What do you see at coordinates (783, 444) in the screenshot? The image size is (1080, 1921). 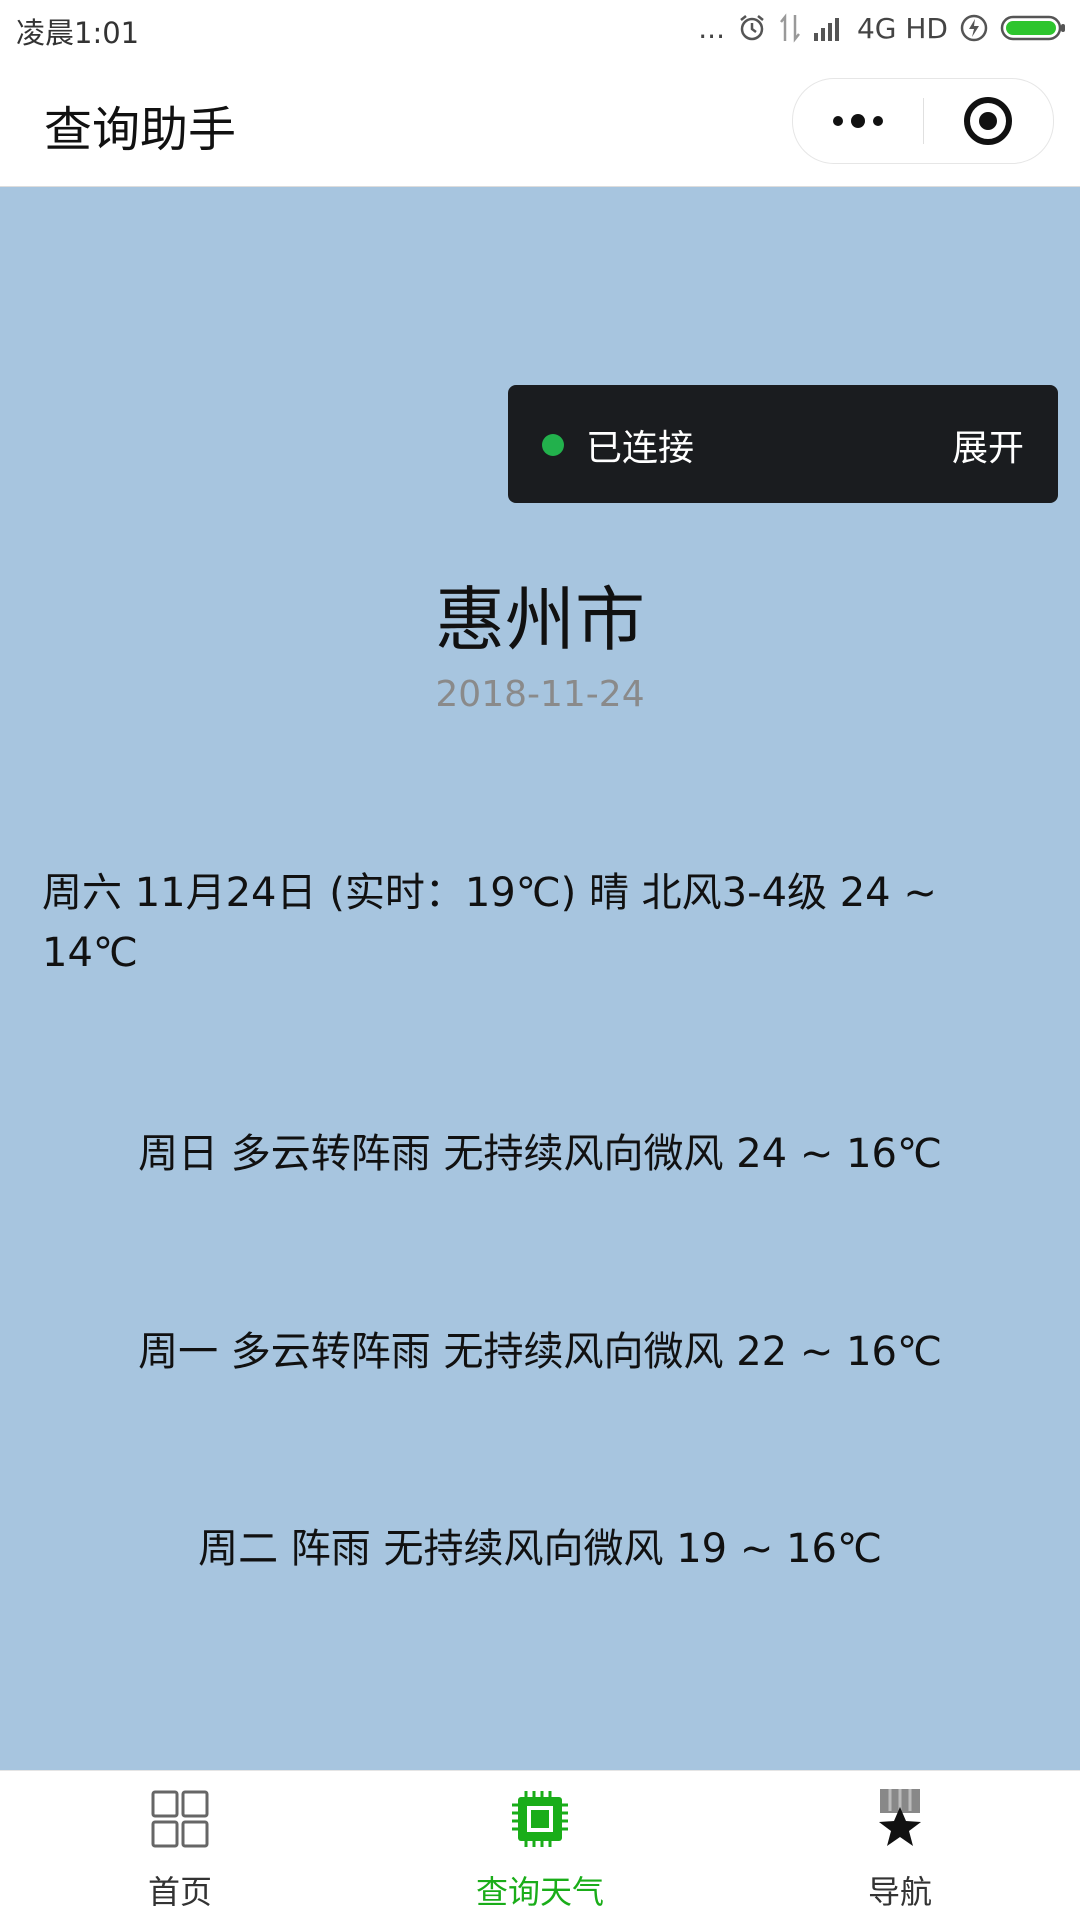 I see `connection-toast: 已连接 展开` at bounding box center [783, 444].